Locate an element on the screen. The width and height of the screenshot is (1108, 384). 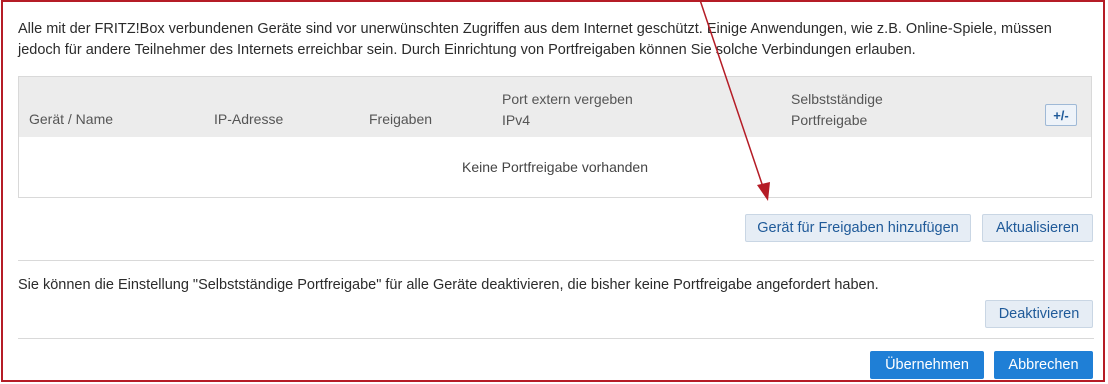
apply-button: Übernehmen is located at coordinates (927, 365).